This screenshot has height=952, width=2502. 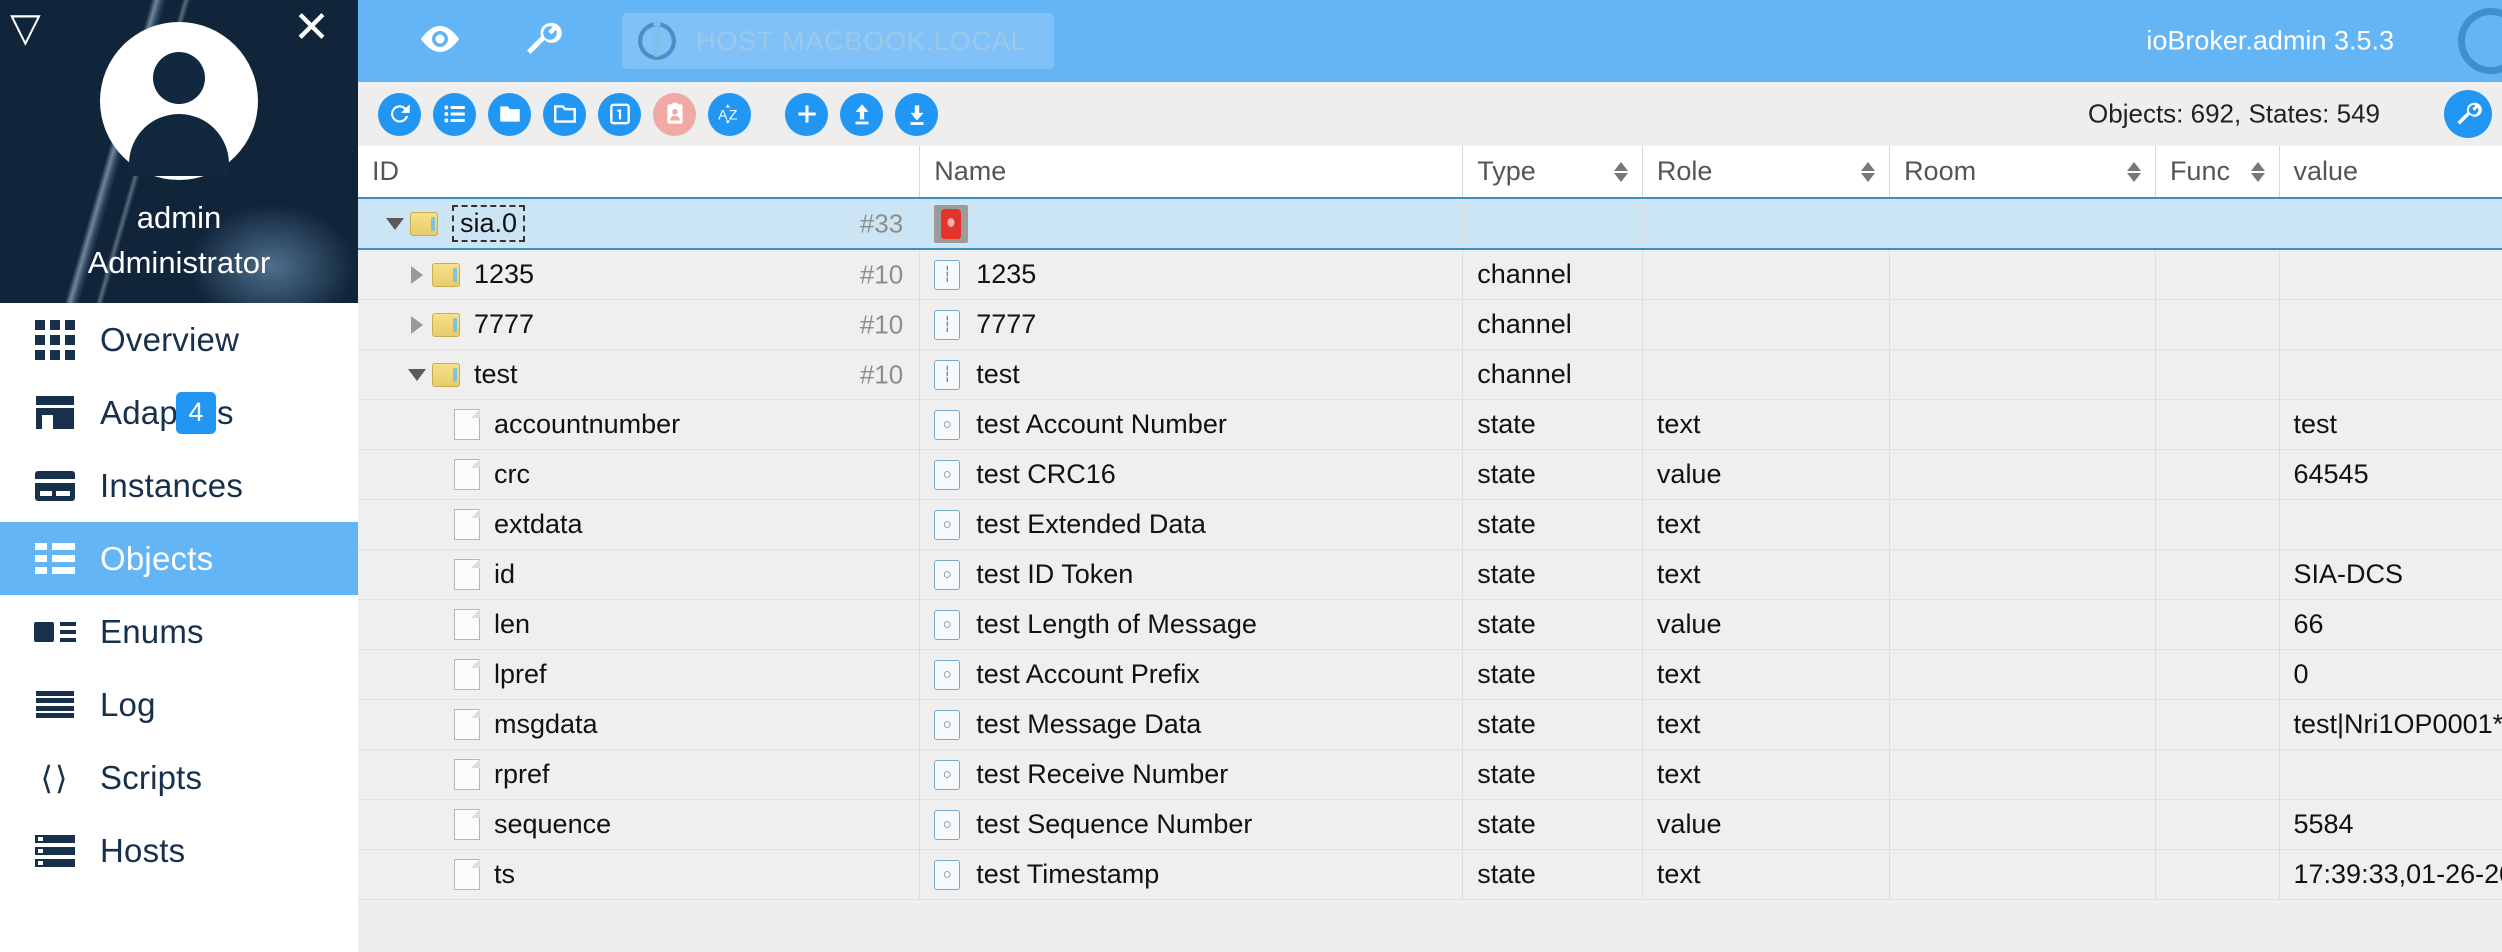 I want to click on refresh-button, so click(x=399, y=114).